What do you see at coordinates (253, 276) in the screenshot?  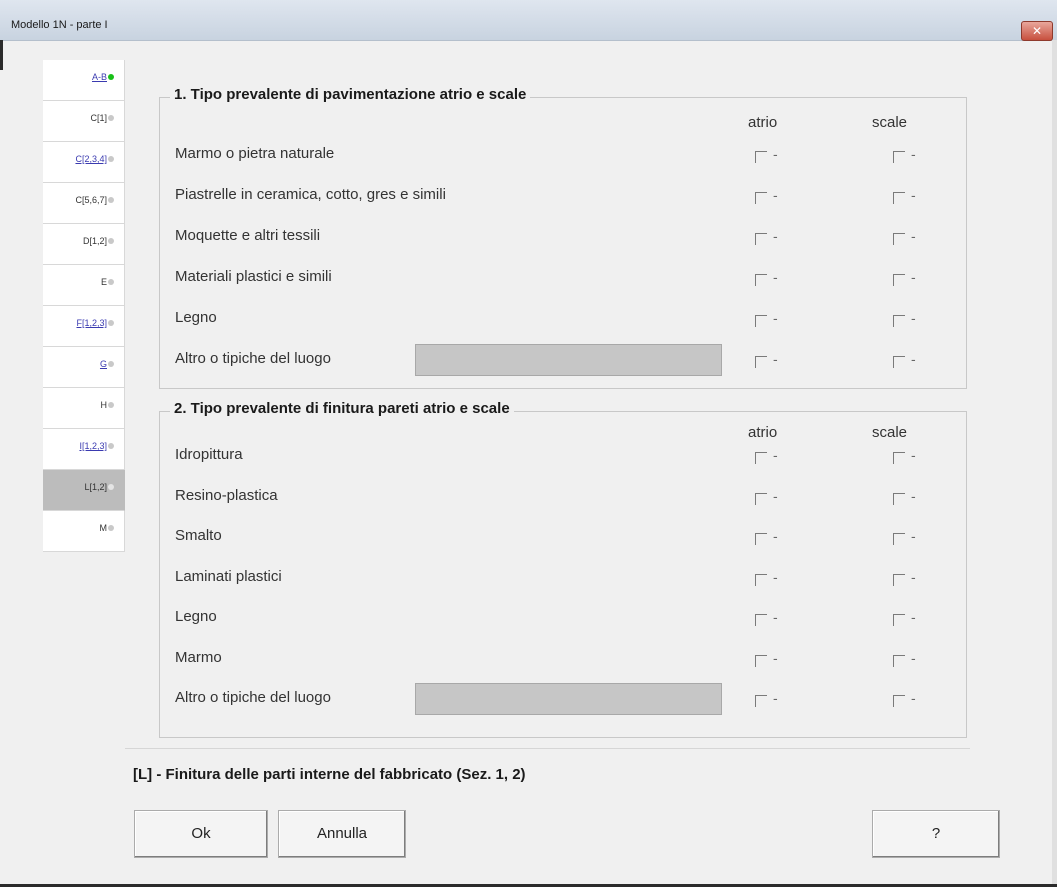 I see `option-label: Materiali plastici e simili` at bounding box center [253, 276].